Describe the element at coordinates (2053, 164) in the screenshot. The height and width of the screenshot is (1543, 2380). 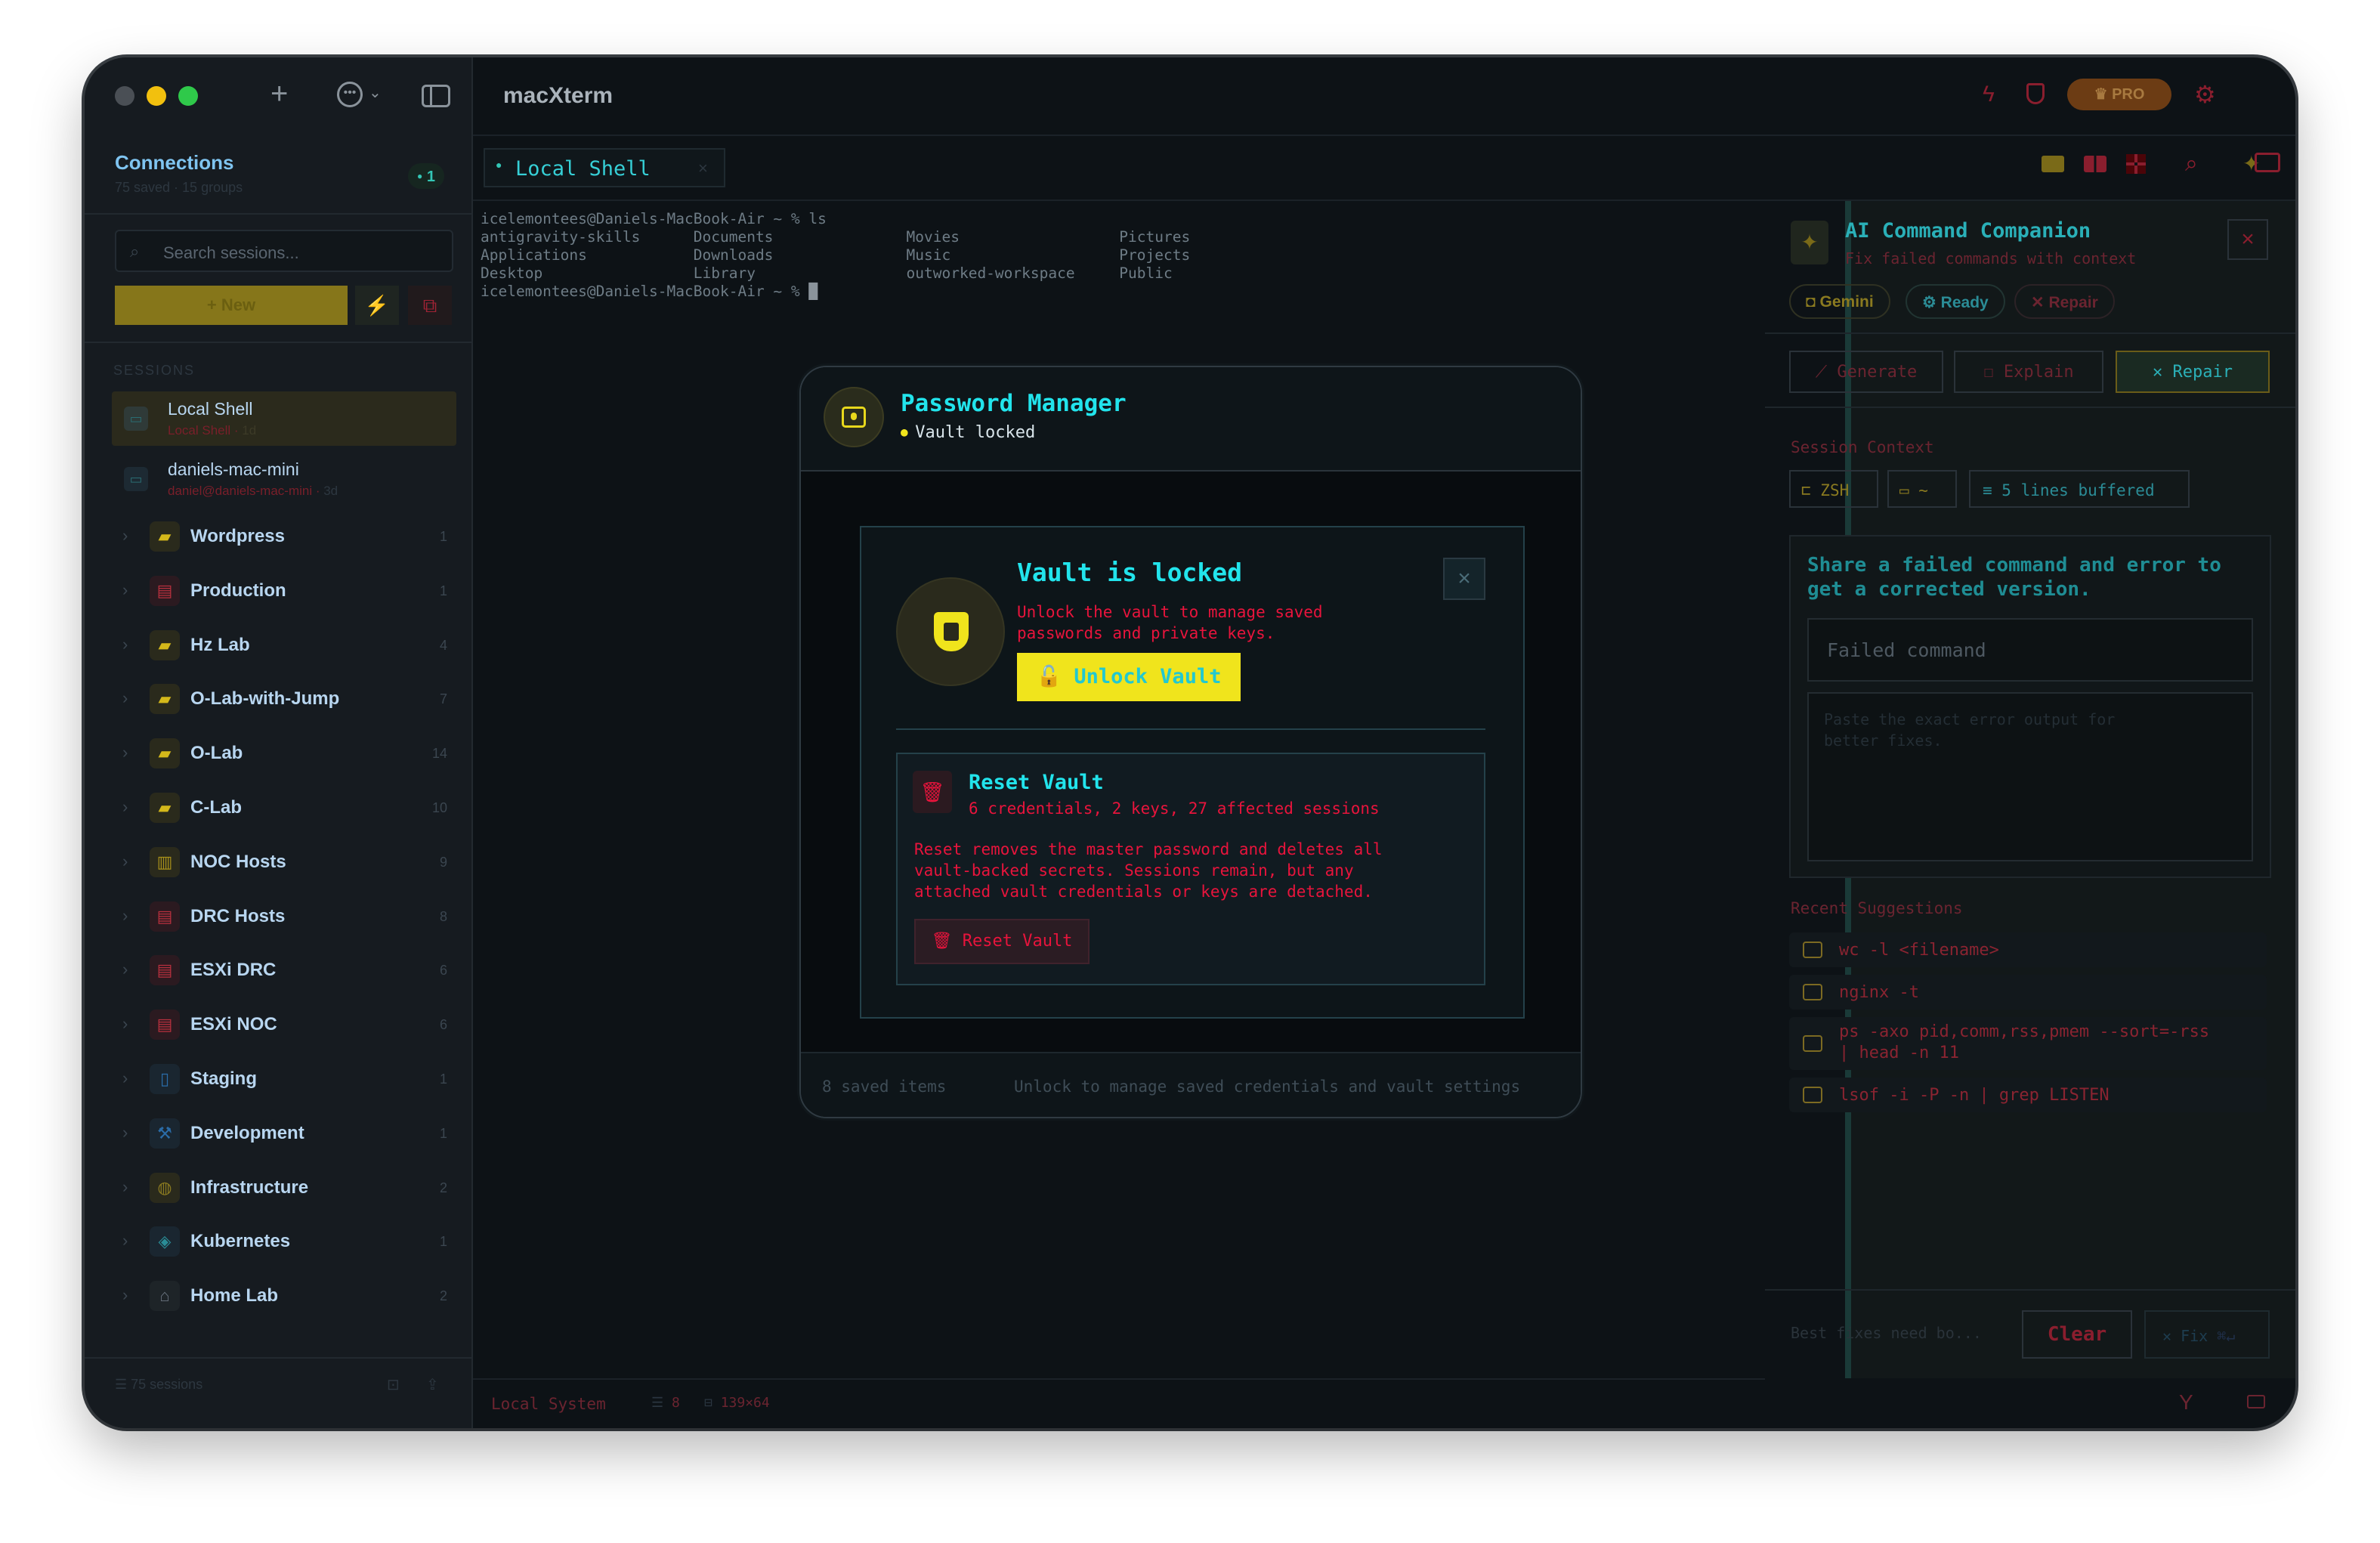
I see `layout-single-icon` at that location.